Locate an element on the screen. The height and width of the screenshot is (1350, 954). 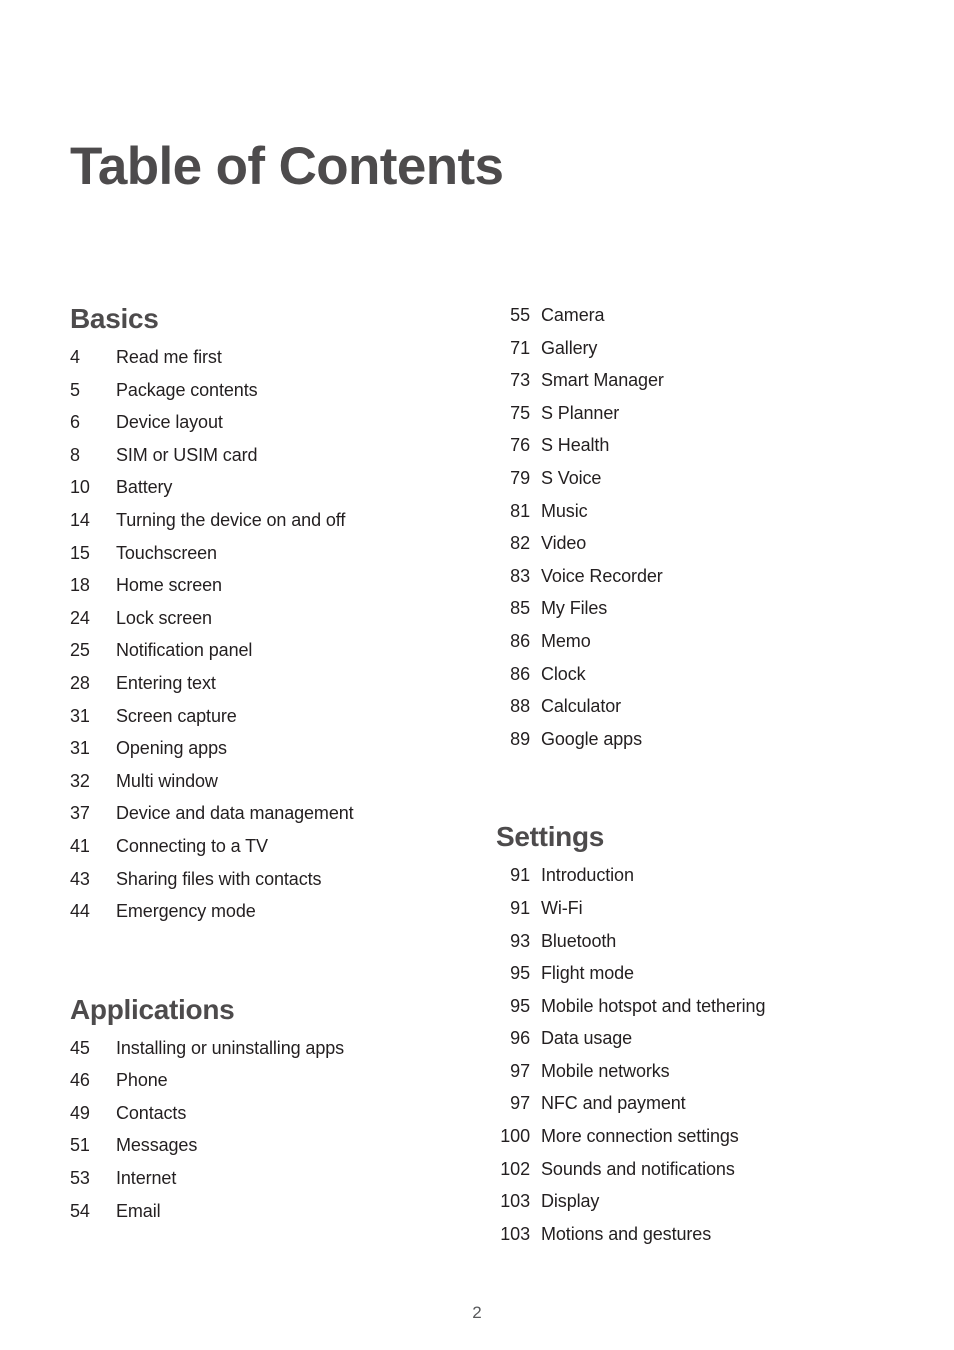
toc-entry-label: Entering text is located at coordinates (166, 682).